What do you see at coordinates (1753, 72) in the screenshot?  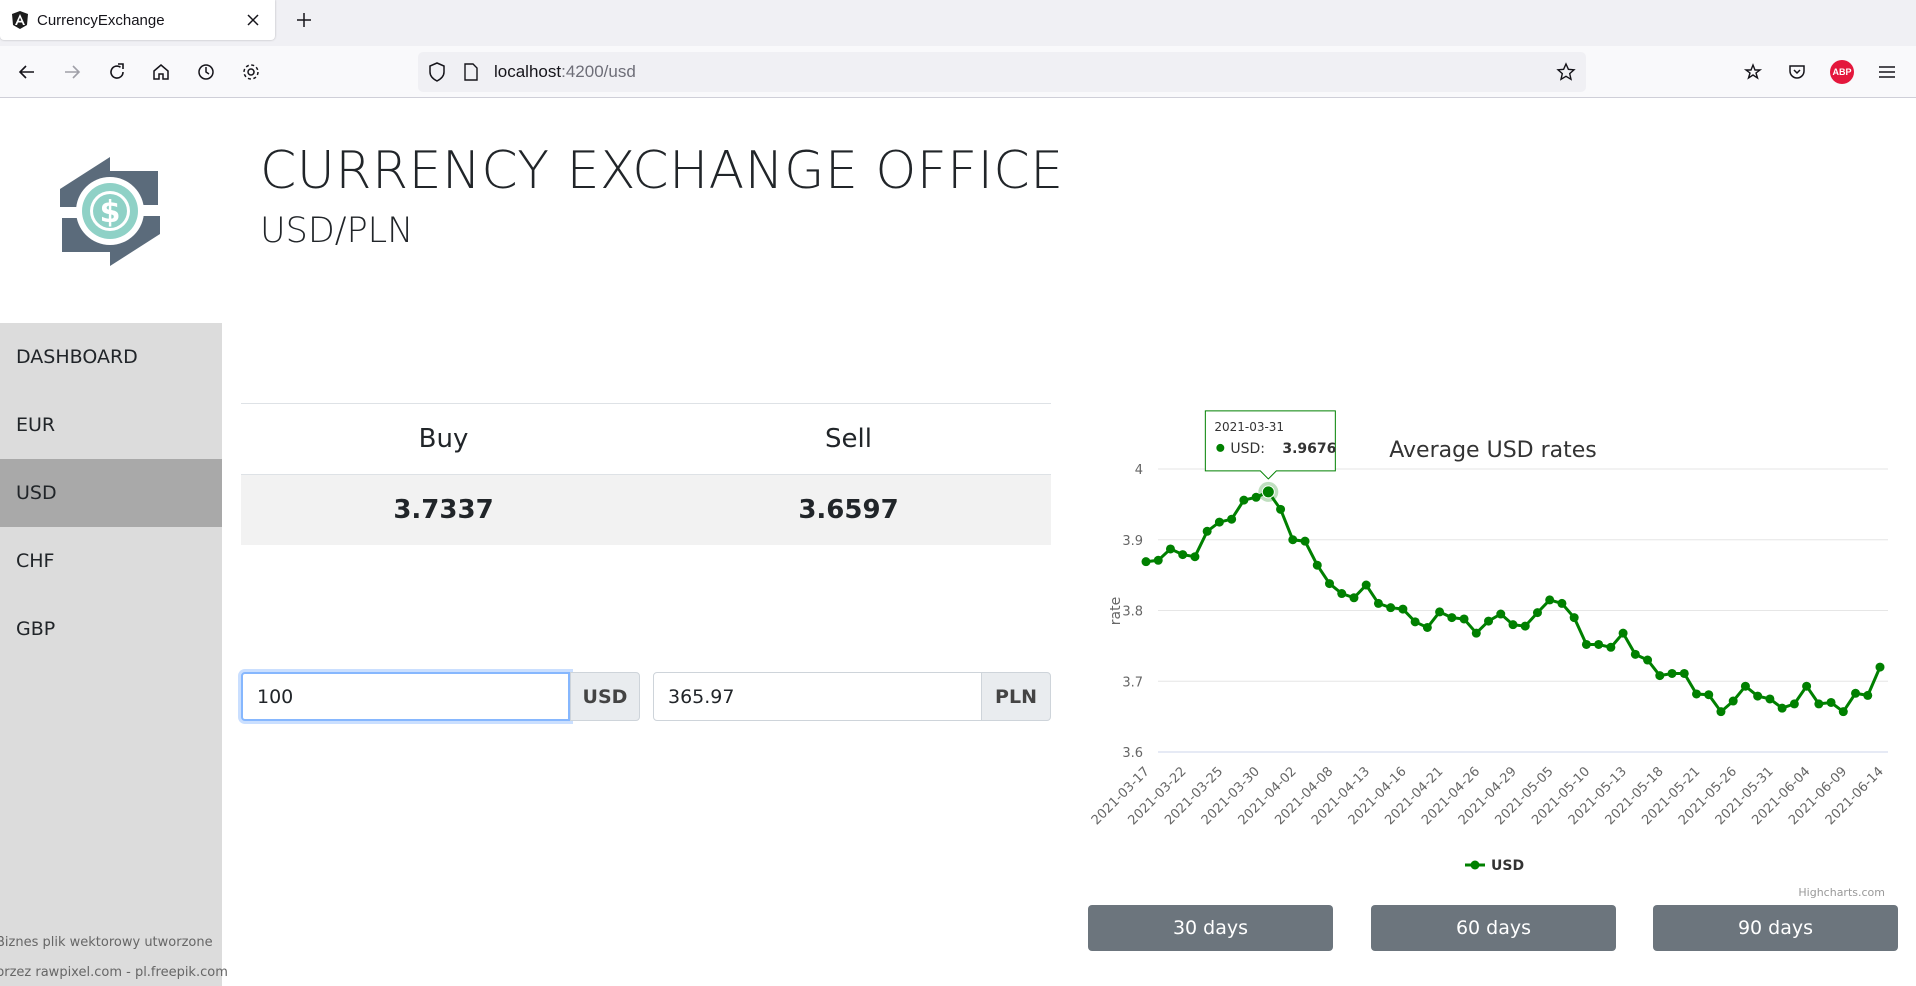 I see `extensions-icon` at bounding box center [1753, 72].